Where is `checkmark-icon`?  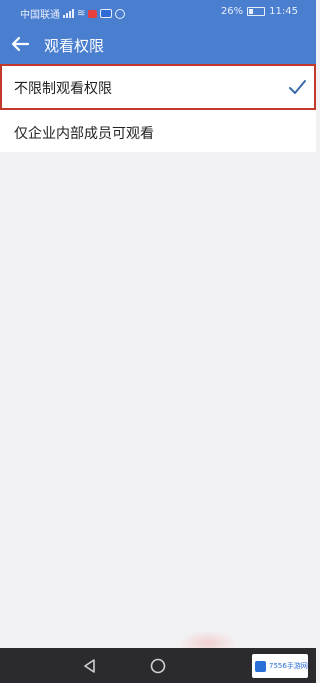 checkmark-icon is located at coordinates (297, 87).